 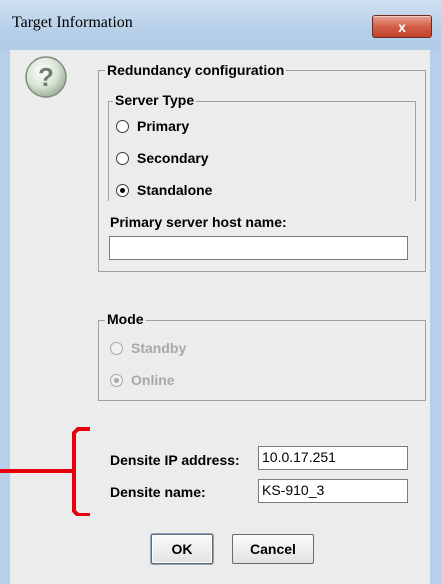 What do you see at coordinates (122, 158) in the screenshot?
I see `radio-secondary-button` at bounding box center [122, 158].